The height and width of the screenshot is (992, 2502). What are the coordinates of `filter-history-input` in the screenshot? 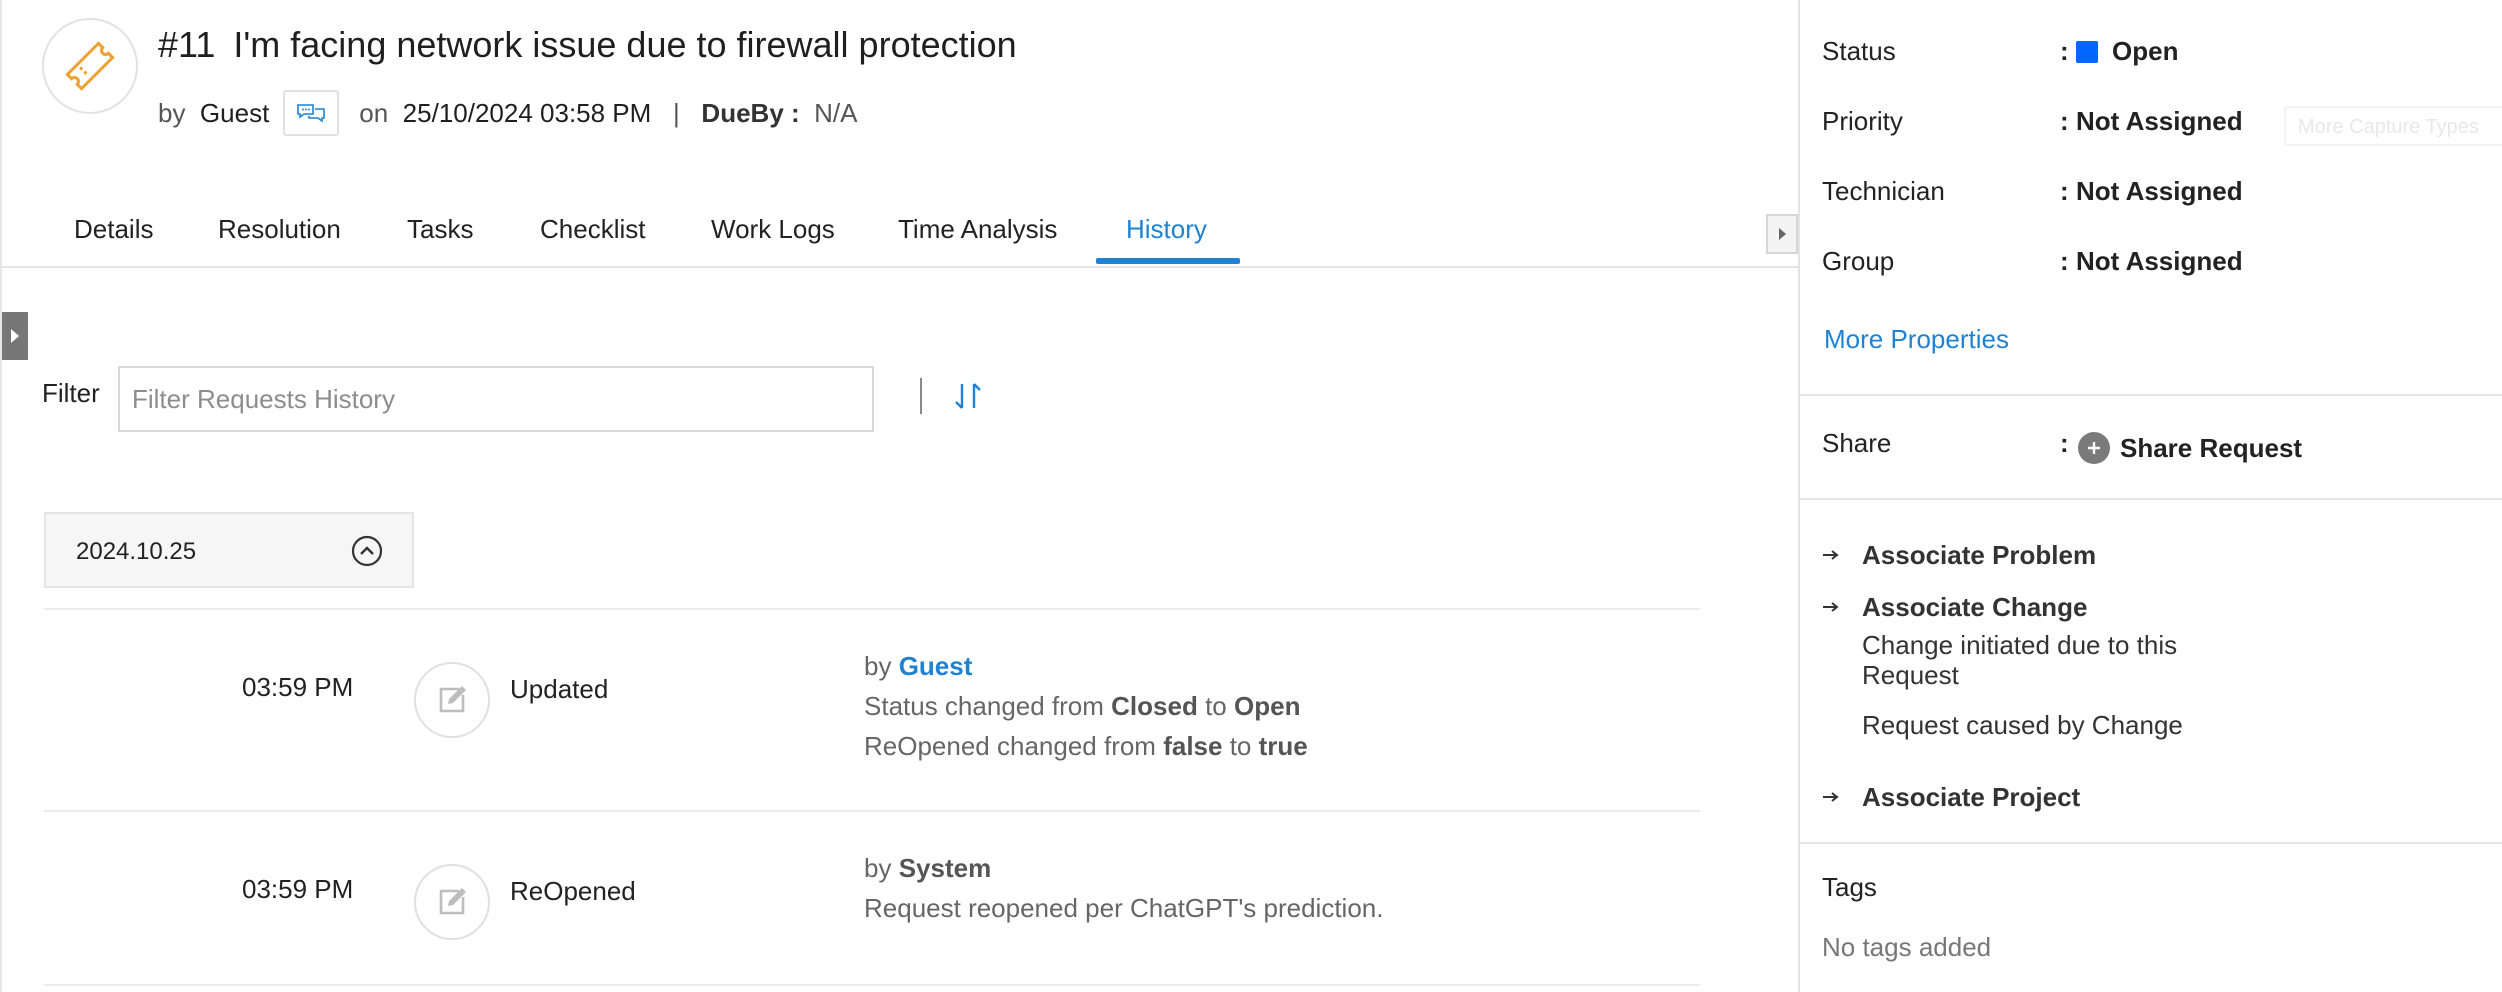 It's located at (496, 399).